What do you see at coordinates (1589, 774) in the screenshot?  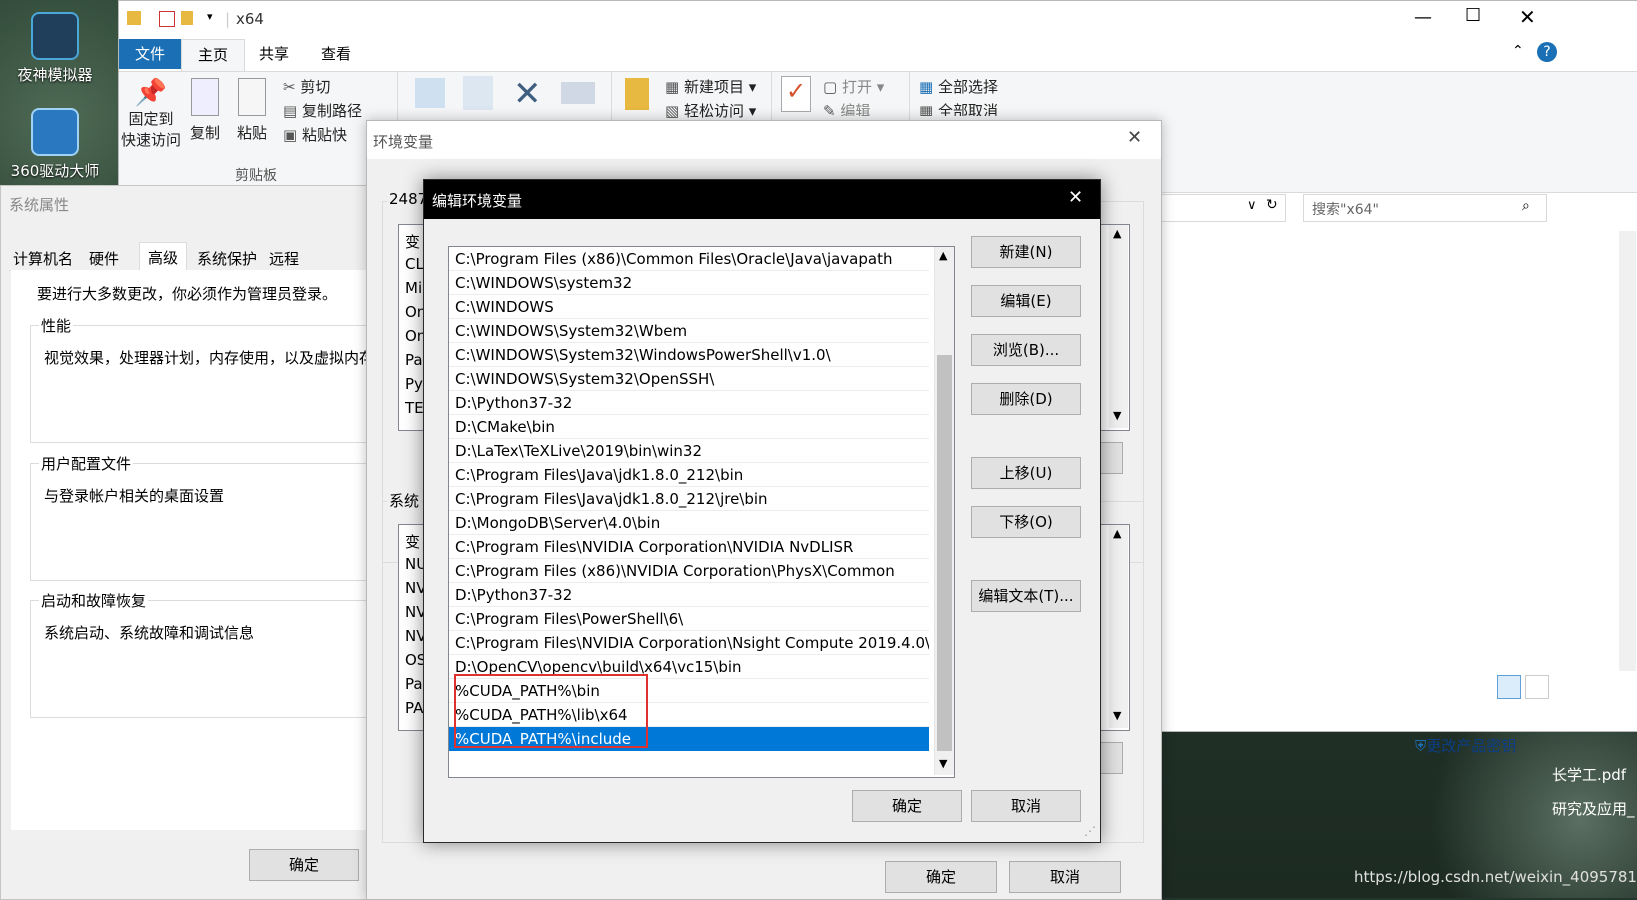 I see `desktop-file-label: 长学工.pdf` at bounding box center [1589, 774].